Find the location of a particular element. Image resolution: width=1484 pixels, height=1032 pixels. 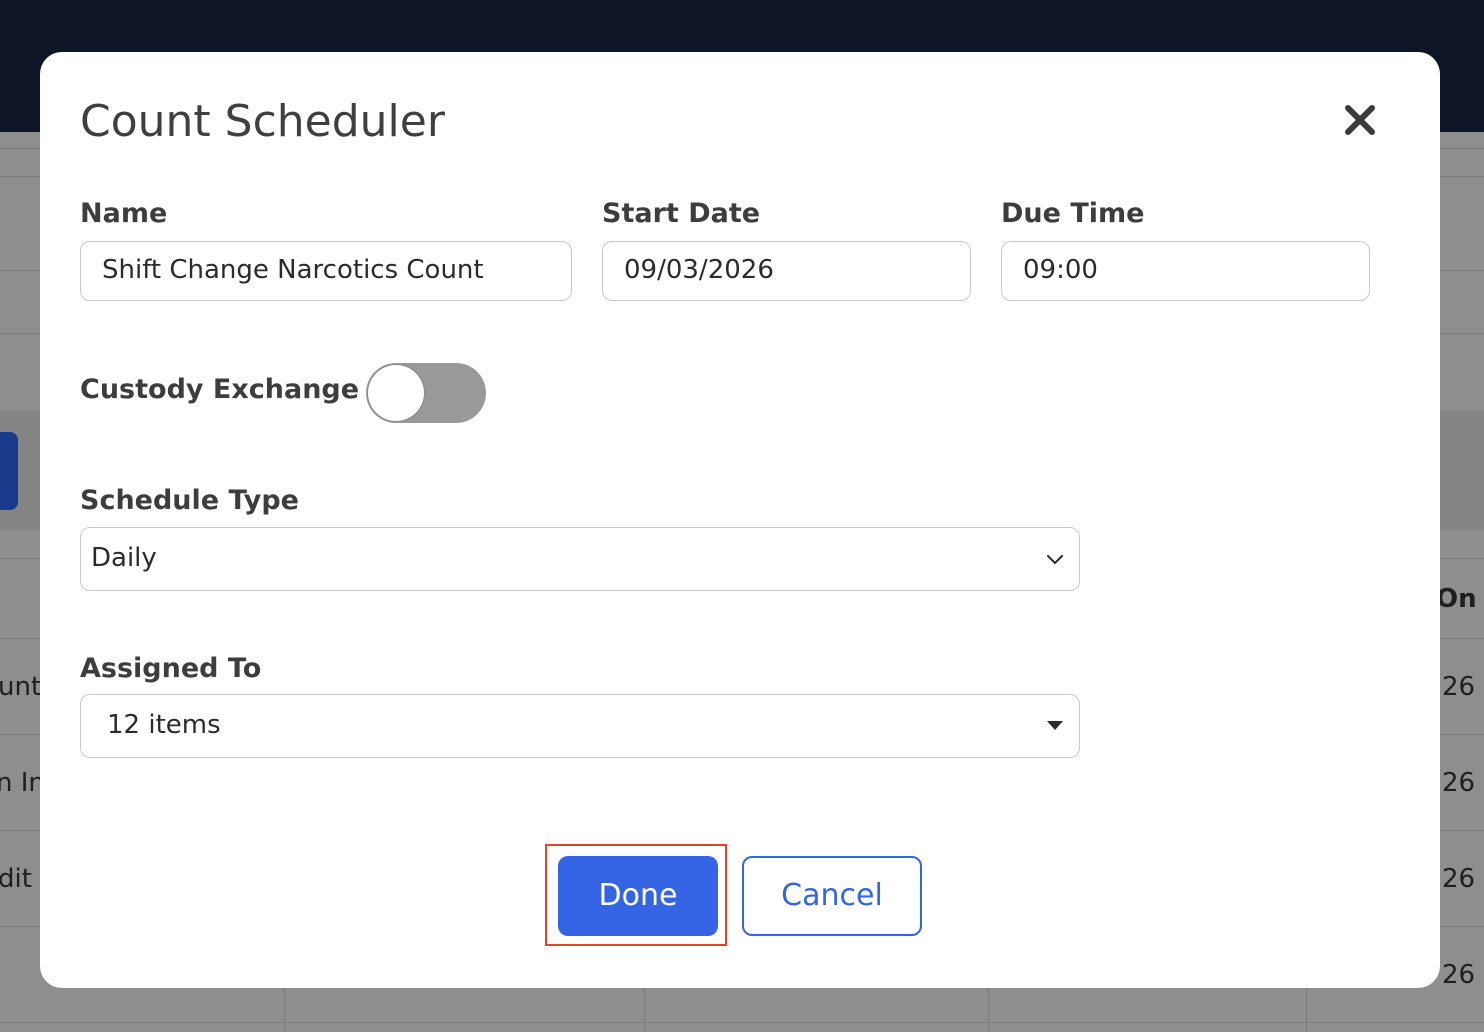

schedule-type-label: Schedule Type is located at coordinates (189, 500).